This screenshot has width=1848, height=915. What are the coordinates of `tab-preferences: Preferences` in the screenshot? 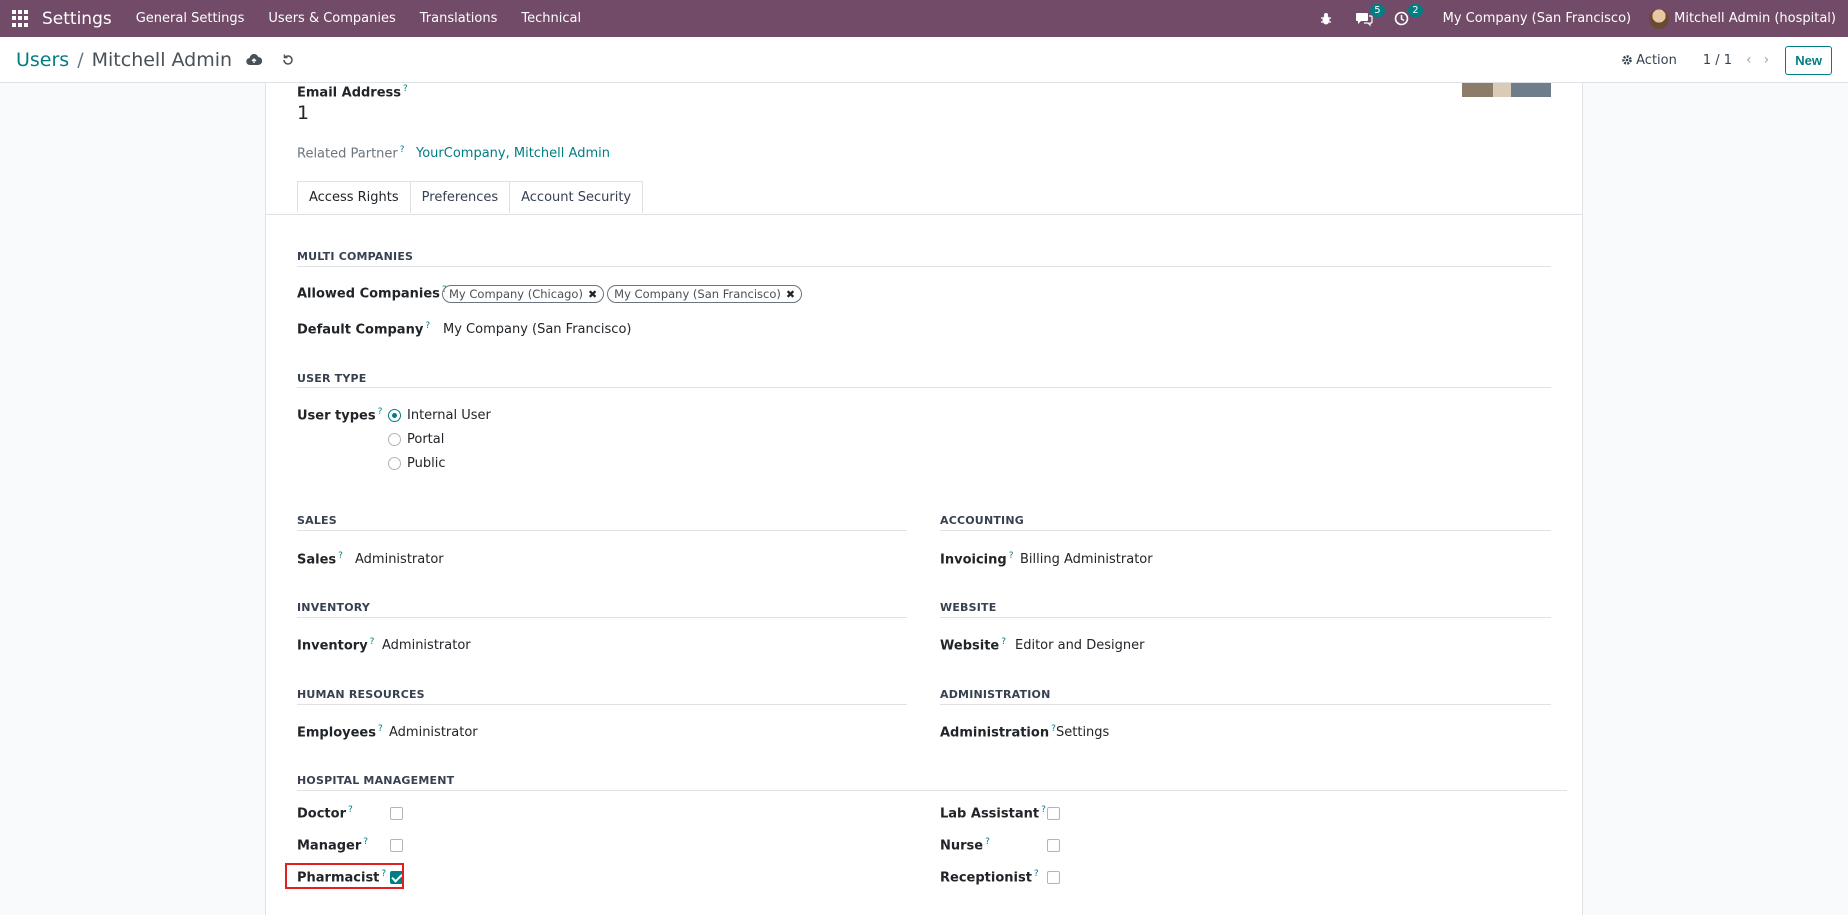 It's located at (460, 197).